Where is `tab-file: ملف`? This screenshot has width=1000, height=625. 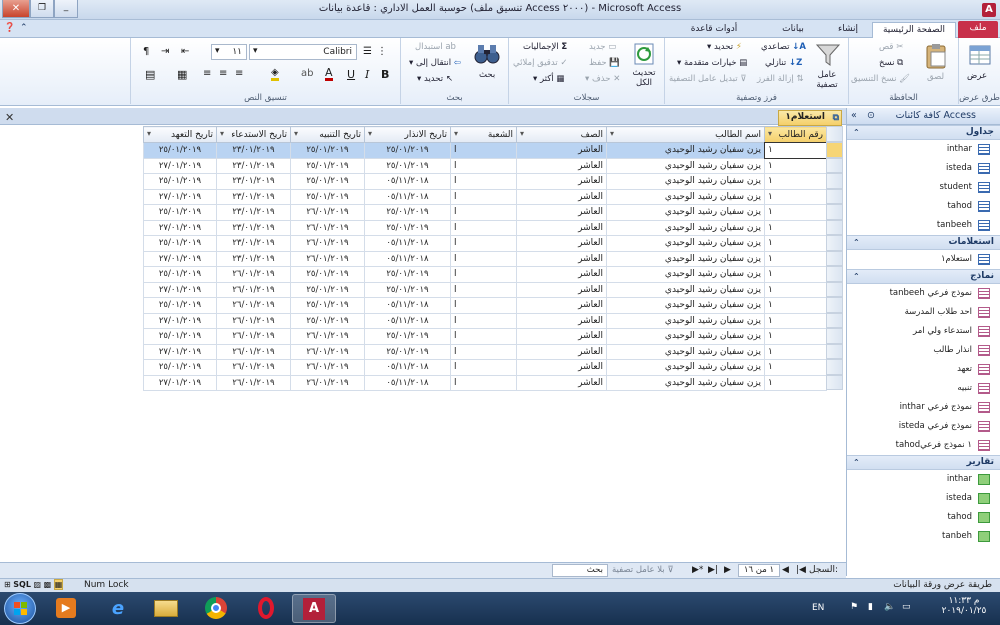 tab-file: ملف is located at coordinates (978, 29).